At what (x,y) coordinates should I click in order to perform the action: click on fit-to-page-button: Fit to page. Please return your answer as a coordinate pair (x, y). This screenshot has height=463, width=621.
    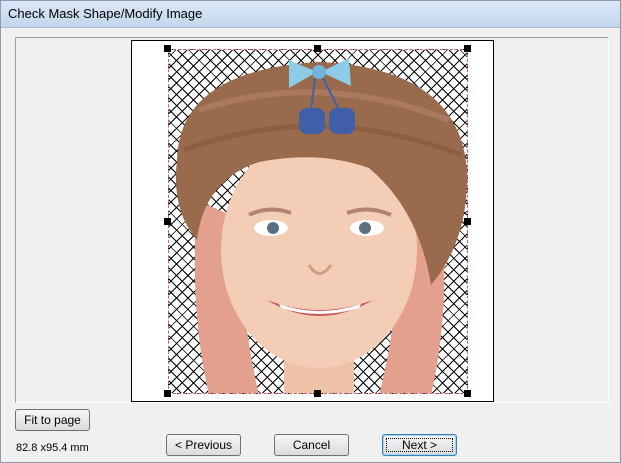
    Looking at the image, I should click on (52, 420).